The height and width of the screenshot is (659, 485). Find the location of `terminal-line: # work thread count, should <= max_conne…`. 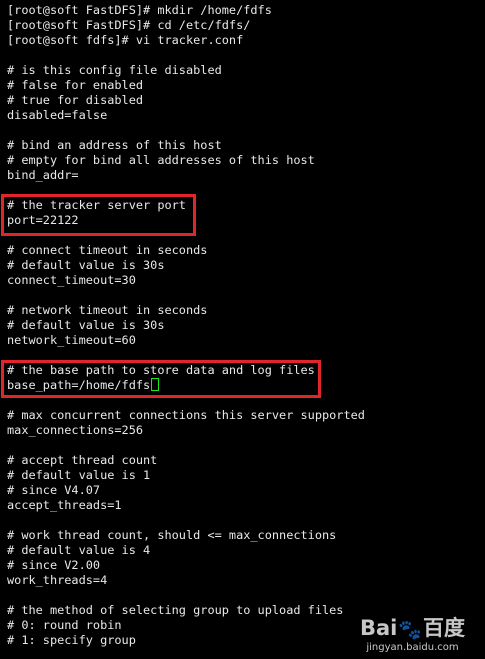

terminal-line: # work thread count, should <= max_conne… is located at coordinates (186, 535).